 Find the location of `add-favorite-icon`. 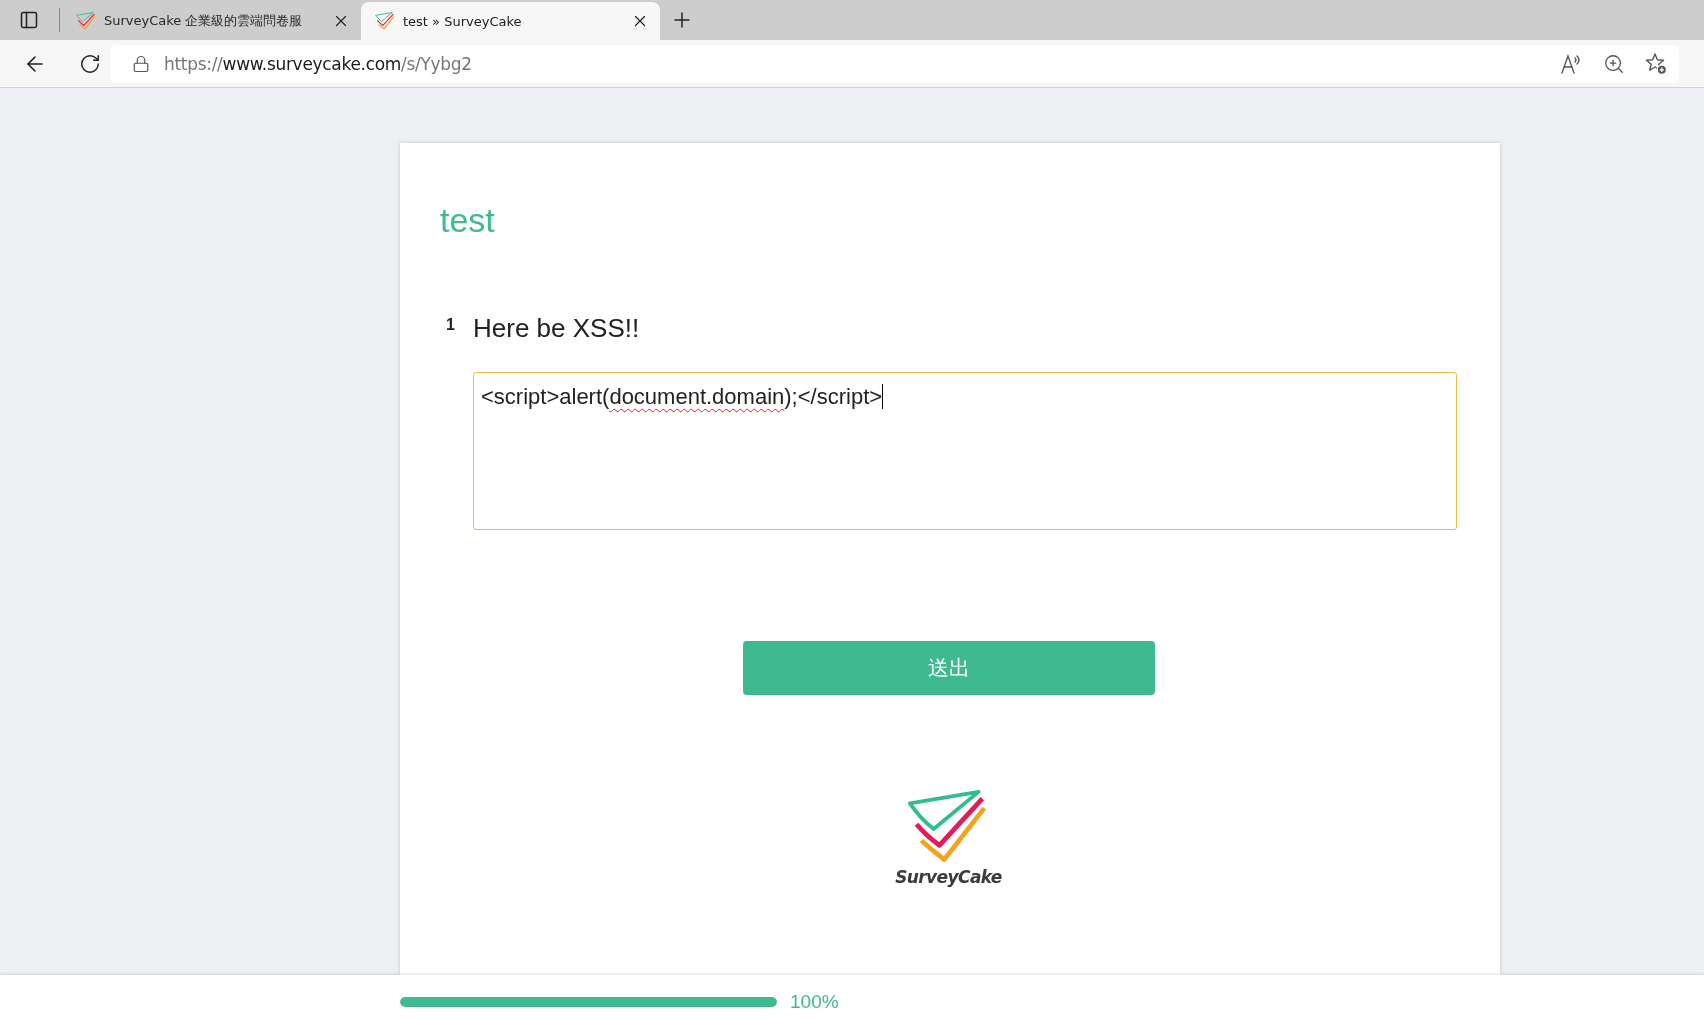

add-favorite-icon is located at coordinates (1656, 63).